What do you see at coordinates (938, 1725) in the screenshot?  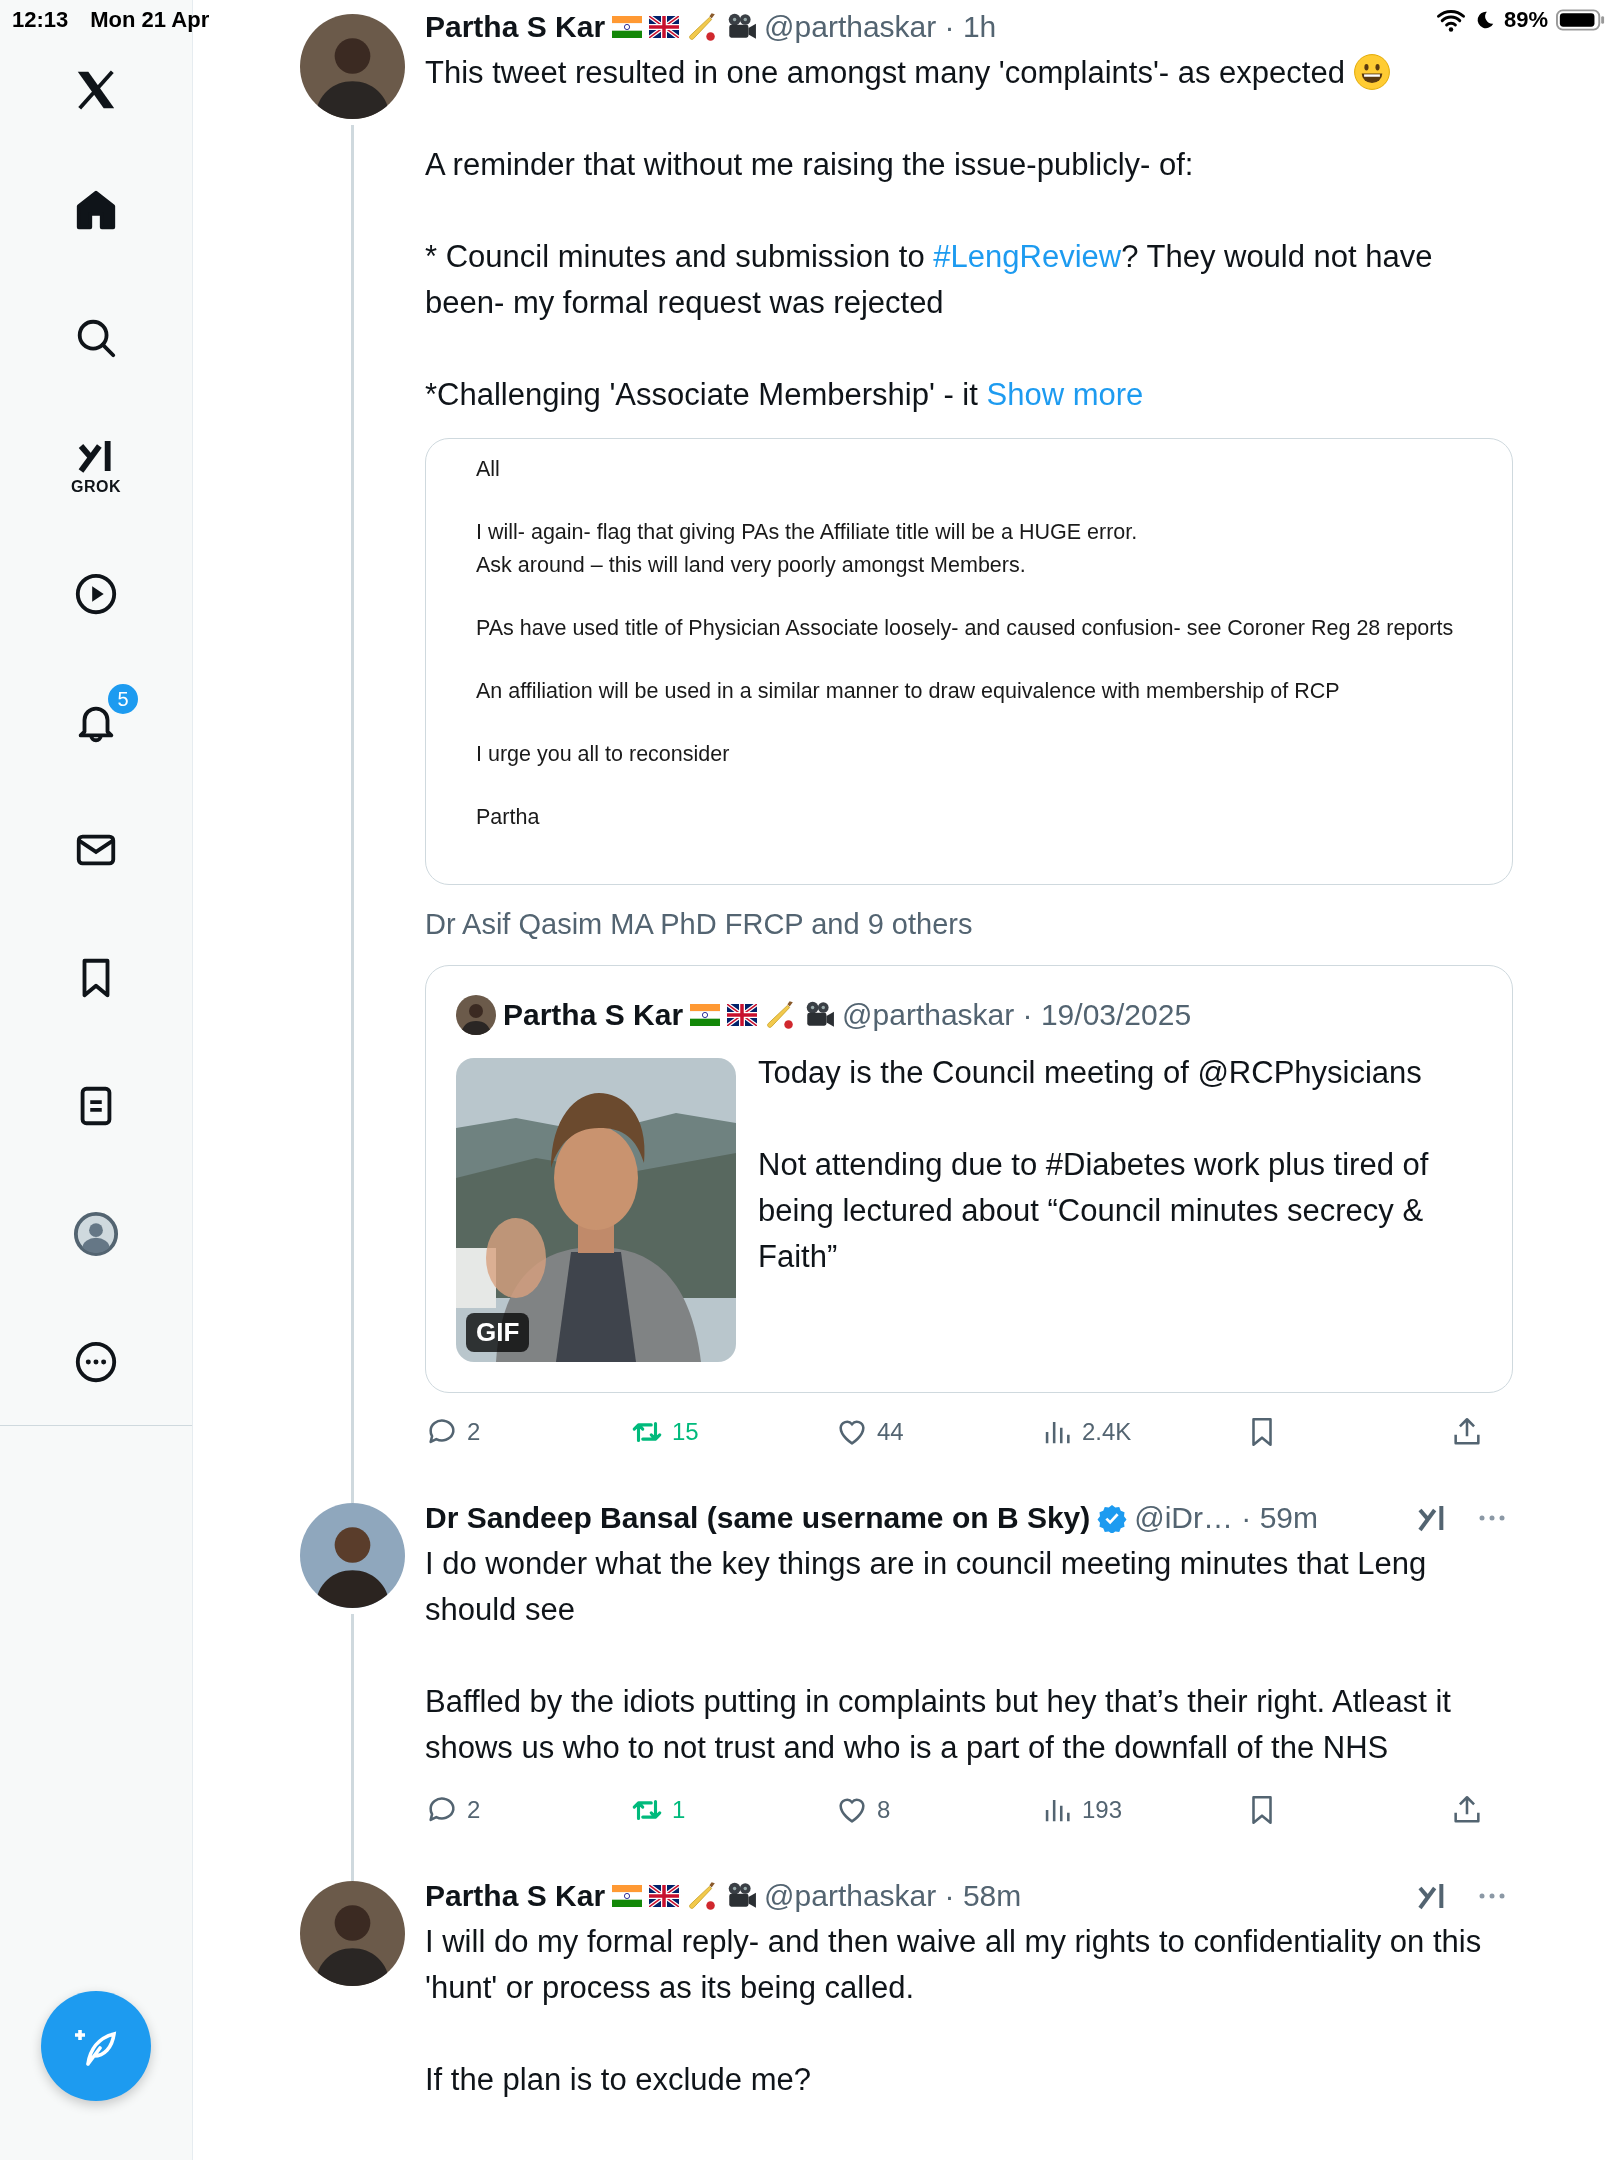 I see `tweet-text: Baffled by the idiots putting in complaints but hey that’s their right. Atleast it shows us who to not trust and who is a part of the downfall of the NHS` at bounding box center [938, 1725].